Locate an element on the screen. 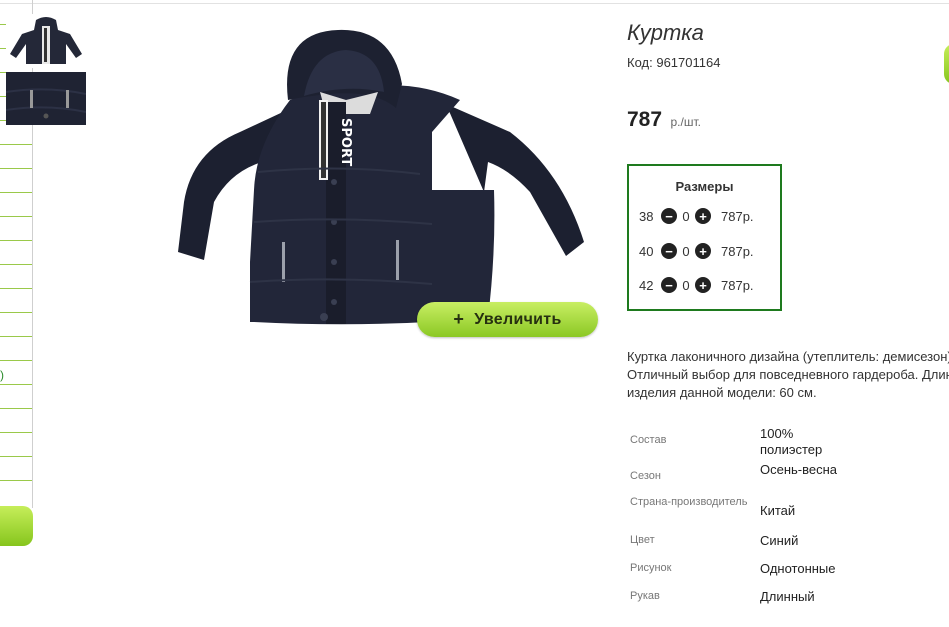  jacket-thumbnail-image is located at coordinates (46, 40).